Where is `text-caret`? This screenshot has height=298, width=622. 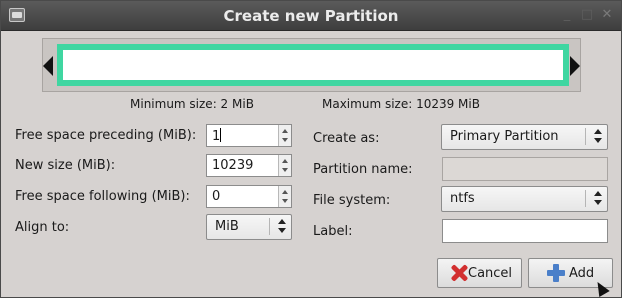
text-caret is located at coordinates (221, 135).